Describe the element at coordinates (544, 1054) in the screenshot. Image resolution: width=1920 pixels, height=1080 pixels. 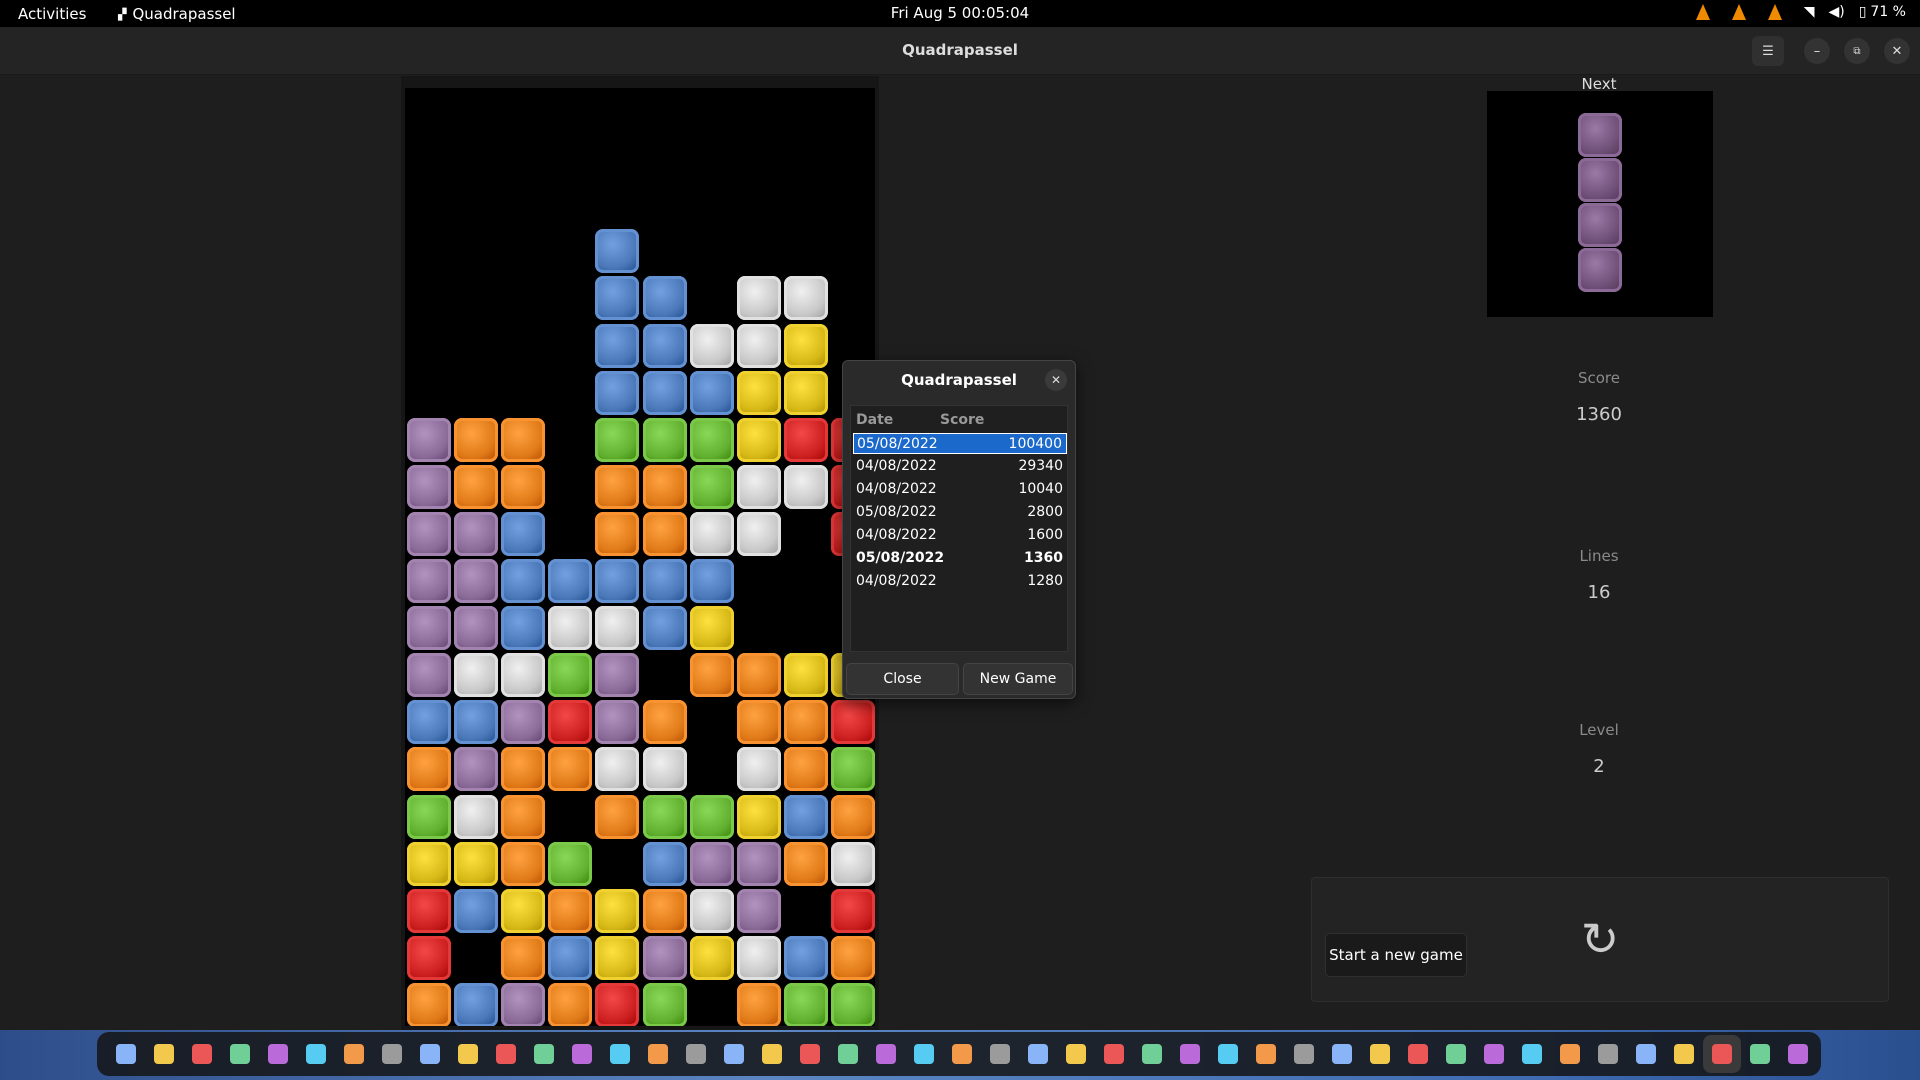
I see `obs-icon` at that location.